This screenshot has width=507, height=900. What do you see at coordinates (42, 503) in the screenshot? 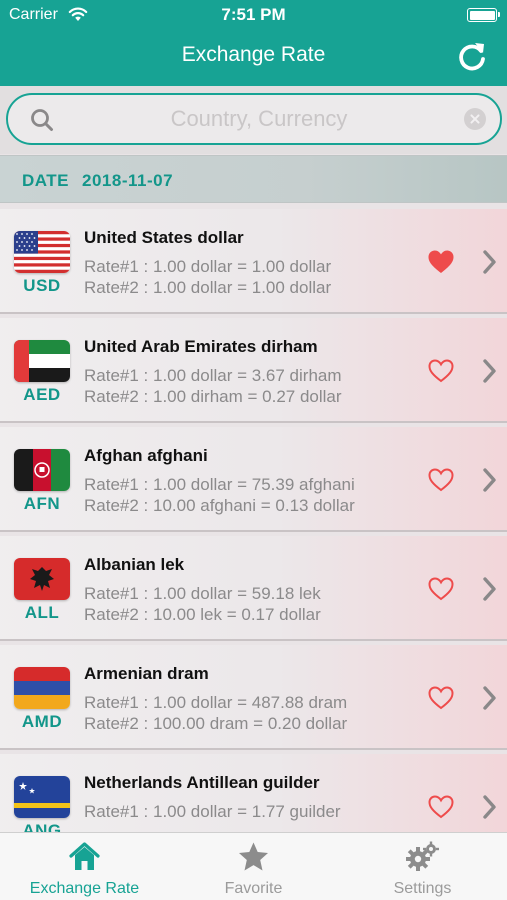
I see `currency-code: AFN` at bounding box center [42, 503].